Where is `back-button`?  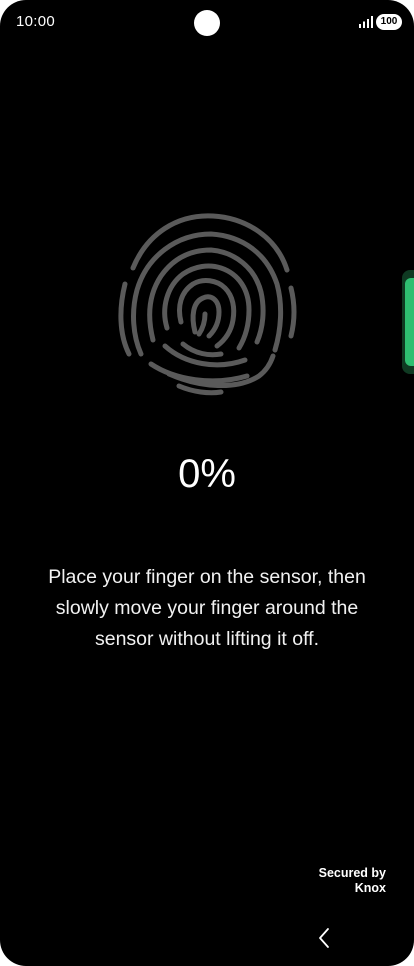
back-button is located at coordinates (324, 938).